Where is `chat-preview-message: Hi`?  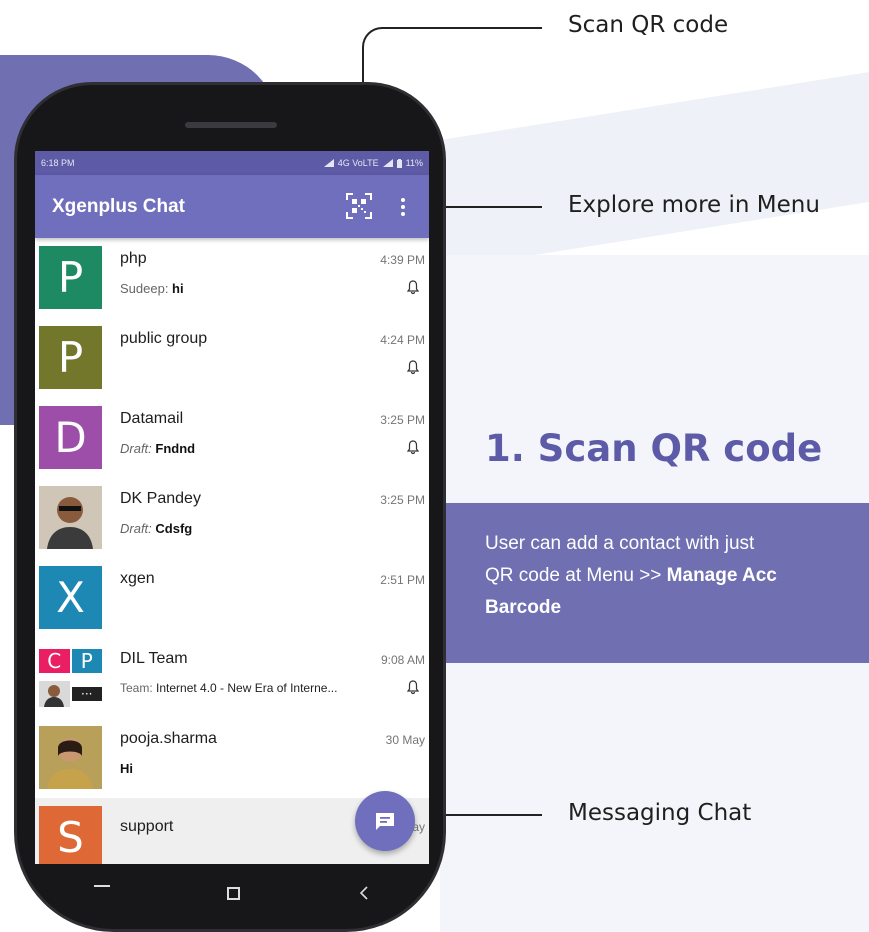 chat-preview-message: Hi is located at coordinates (126, 768).